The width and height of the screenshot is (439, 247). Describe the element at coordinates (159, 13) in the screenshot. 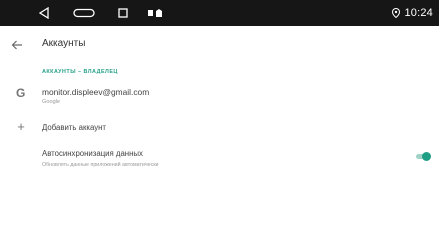

I see `notification-icon` at that location.